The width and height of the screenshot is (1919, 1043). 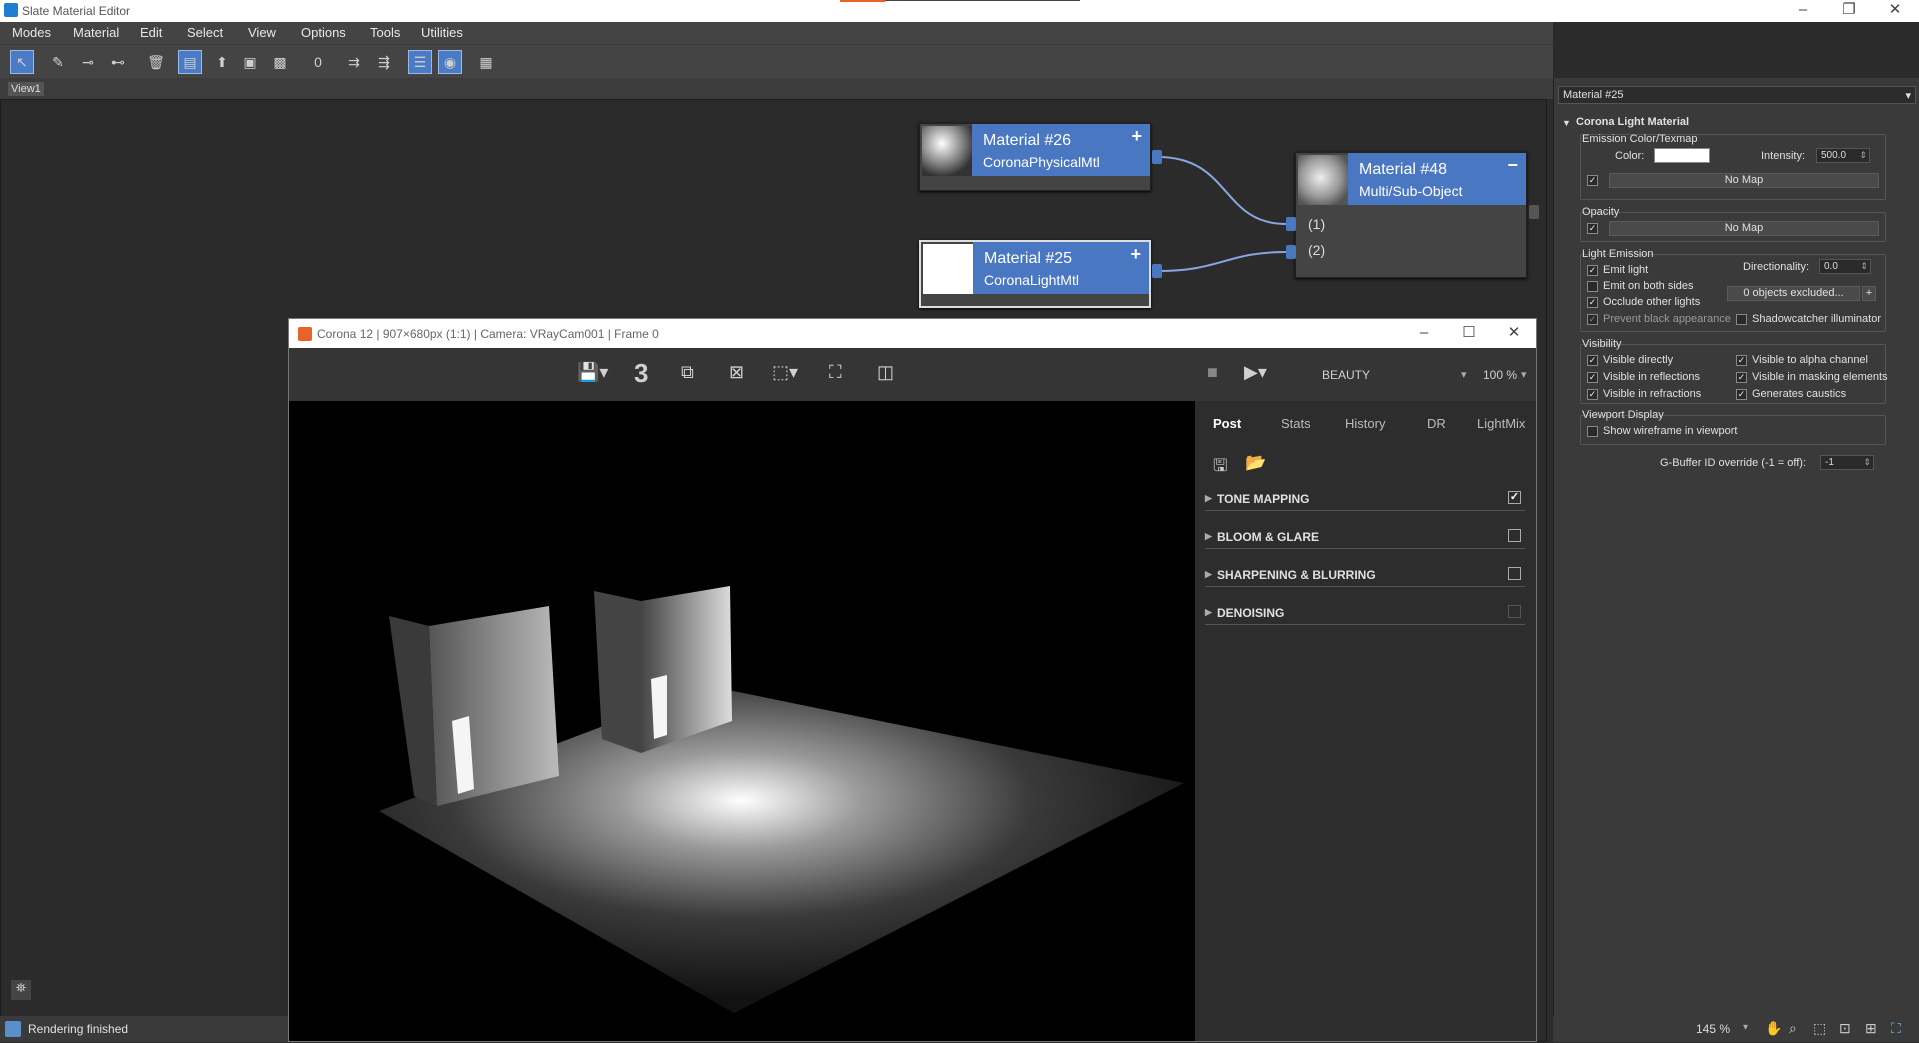 What do you see at coordinates (1741, 394) in the screenshot?
I see `caustics-checkbox: ✓` at bounding box center [1741, 394].